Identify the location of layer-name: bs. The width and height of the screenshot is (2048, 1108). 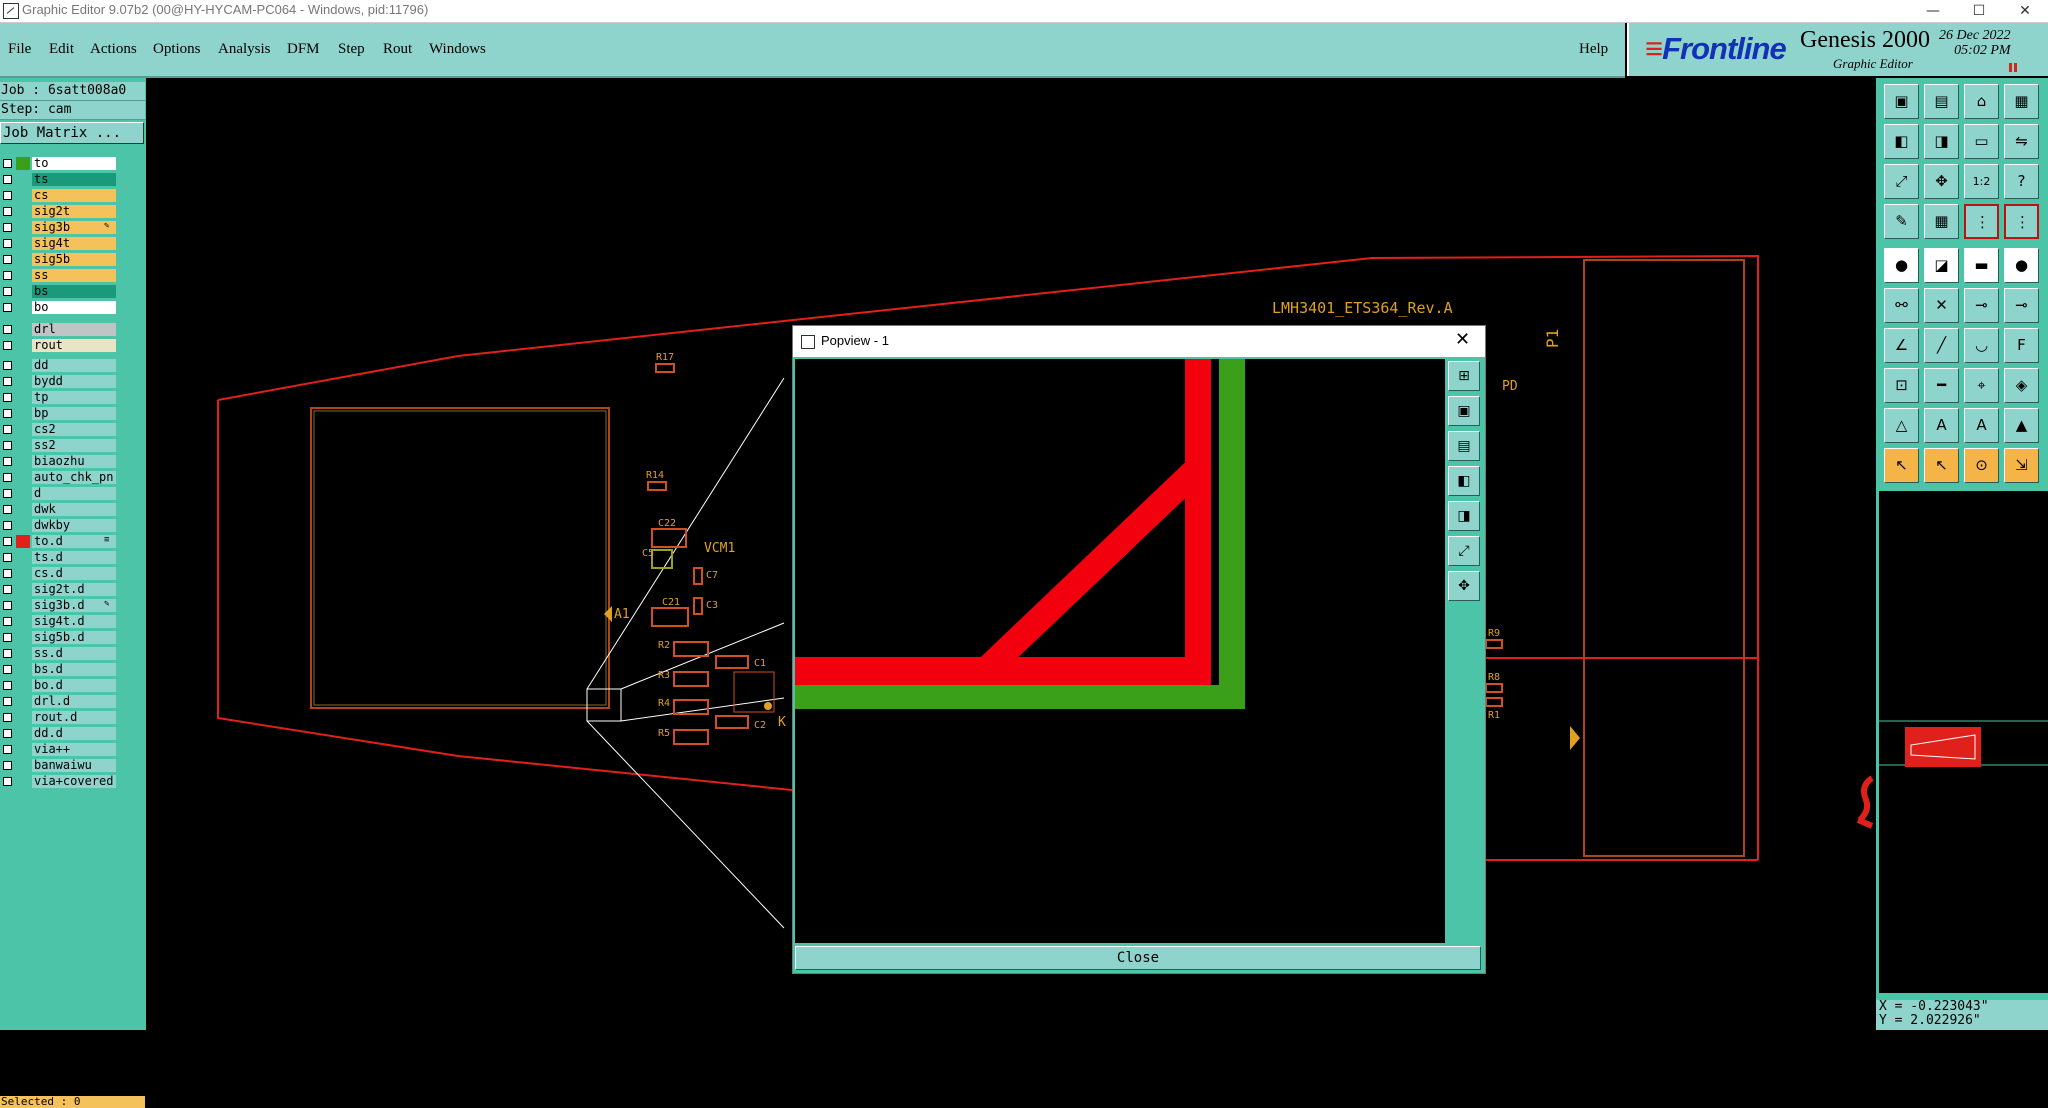
(74, 291).